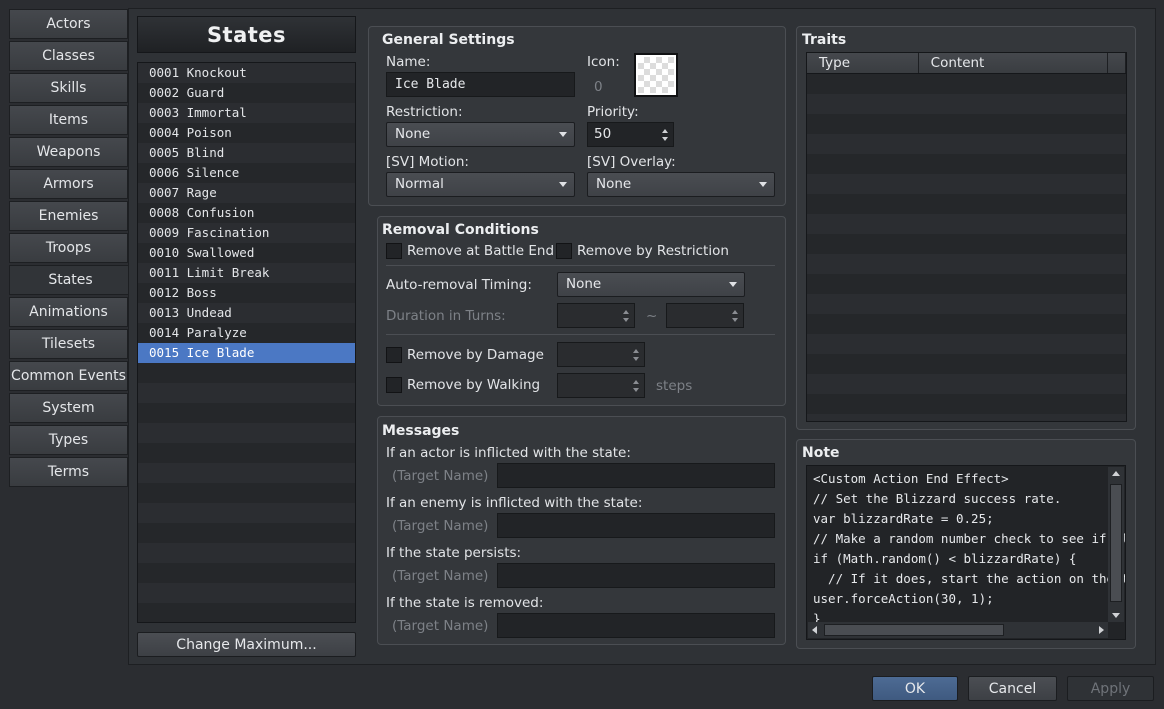  What do you see at coordinates (68, 24) in the screenshot?
I see `category-tab-actors: Actors` at bounding box center [68, 24].